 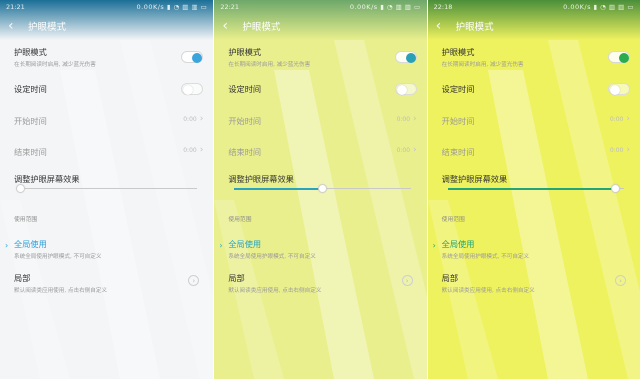 I want to click on status-time: 22:18, so click(x=443, y=7).